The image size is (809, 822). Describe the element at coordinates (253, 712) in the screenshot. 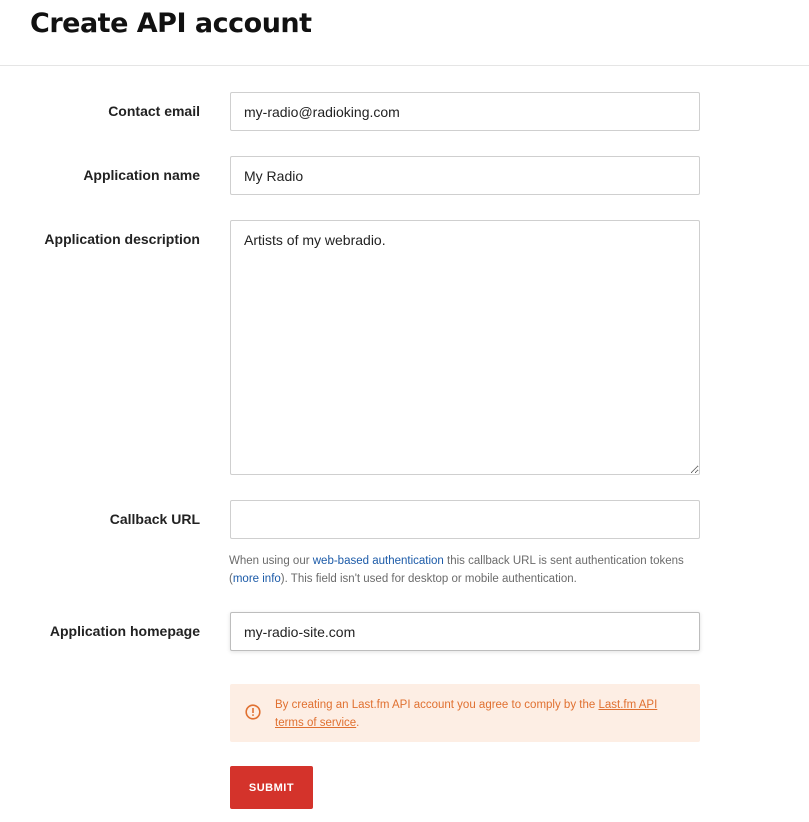

I see `alert-circle-icon` at that location.